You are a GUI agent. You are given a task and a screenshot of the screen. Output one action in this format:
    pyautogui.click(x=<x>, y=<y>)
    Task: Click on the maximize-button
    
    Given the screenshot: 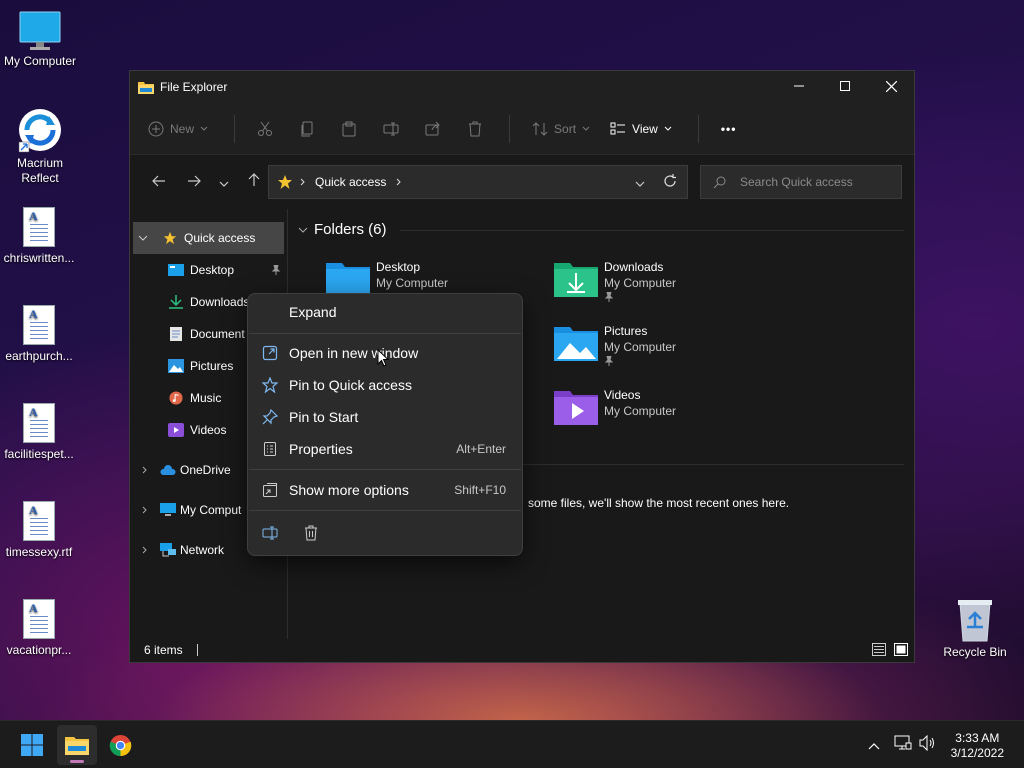 What is the action you would take?
    pyautogui.click(x=845, y=86)
    